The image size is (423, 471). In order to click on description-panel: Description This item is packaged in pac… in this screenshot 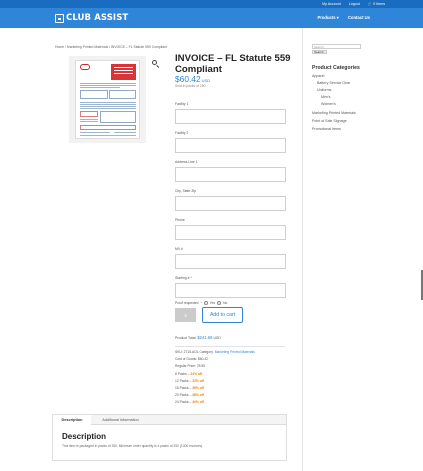, I will do `click(169, 443)`.